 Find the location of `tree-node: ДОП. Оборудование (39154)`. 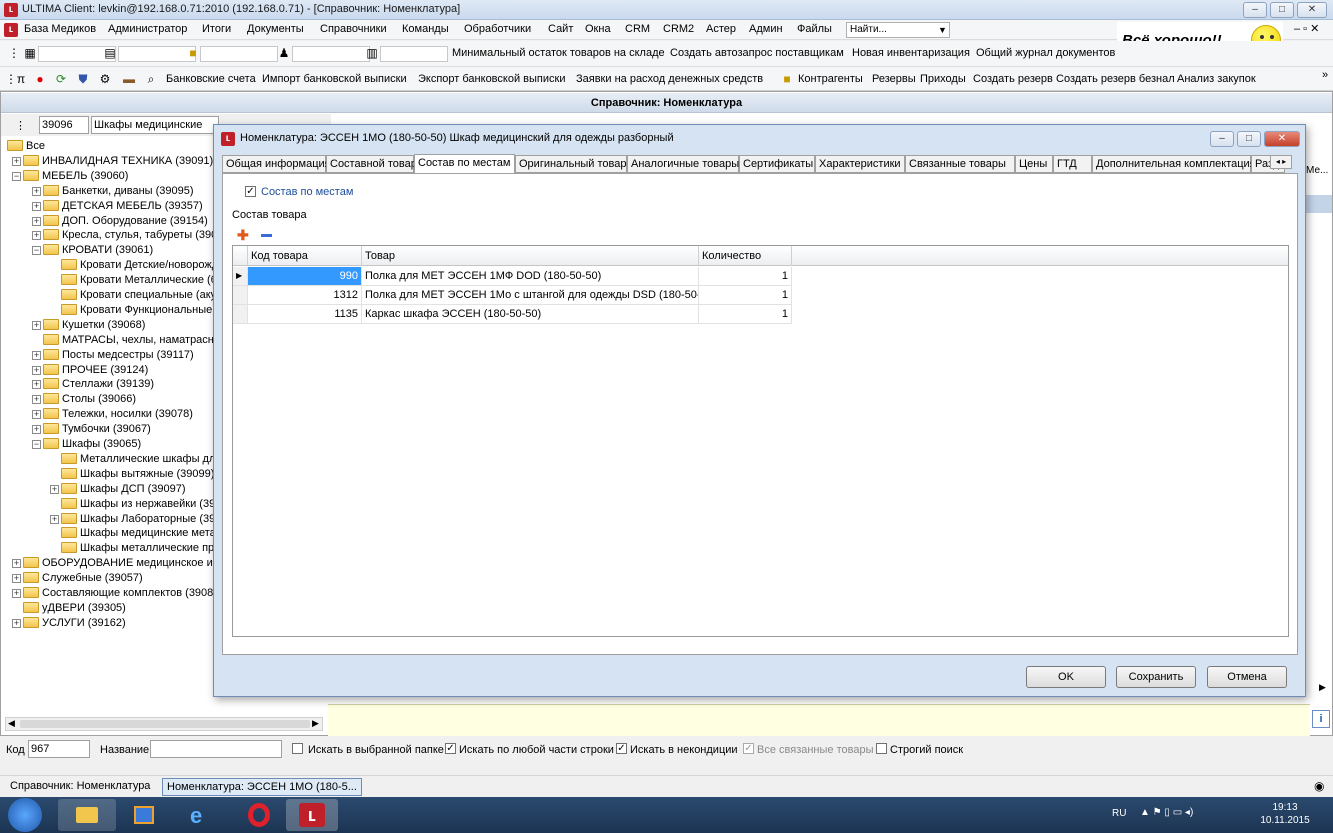

tree-node: ДОП. Оборудование (39154) is located at coordinates (125, 221).